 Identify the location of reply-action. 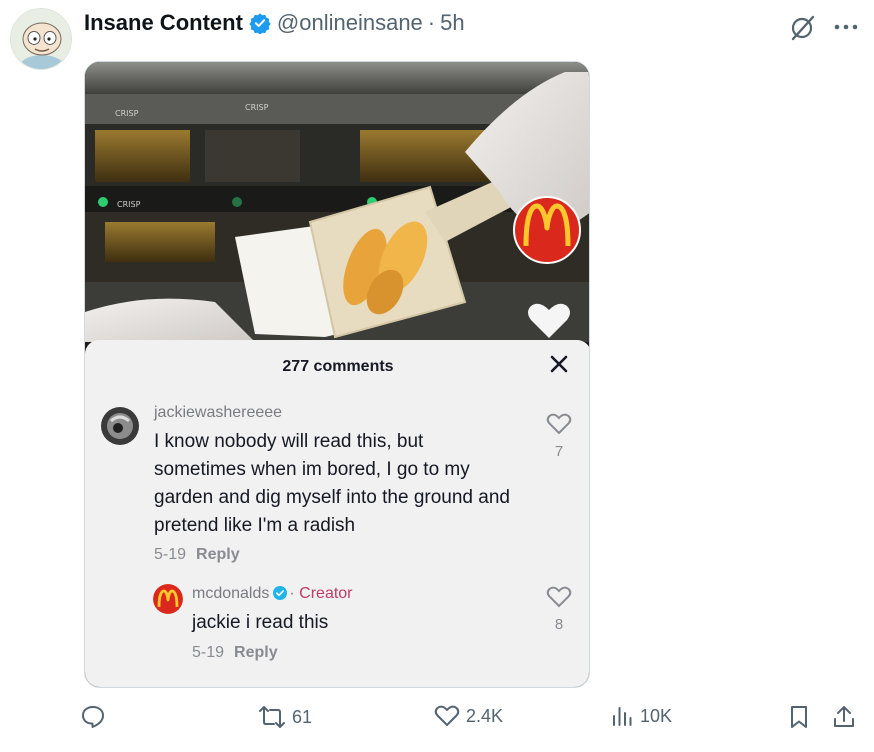
(96, 717).